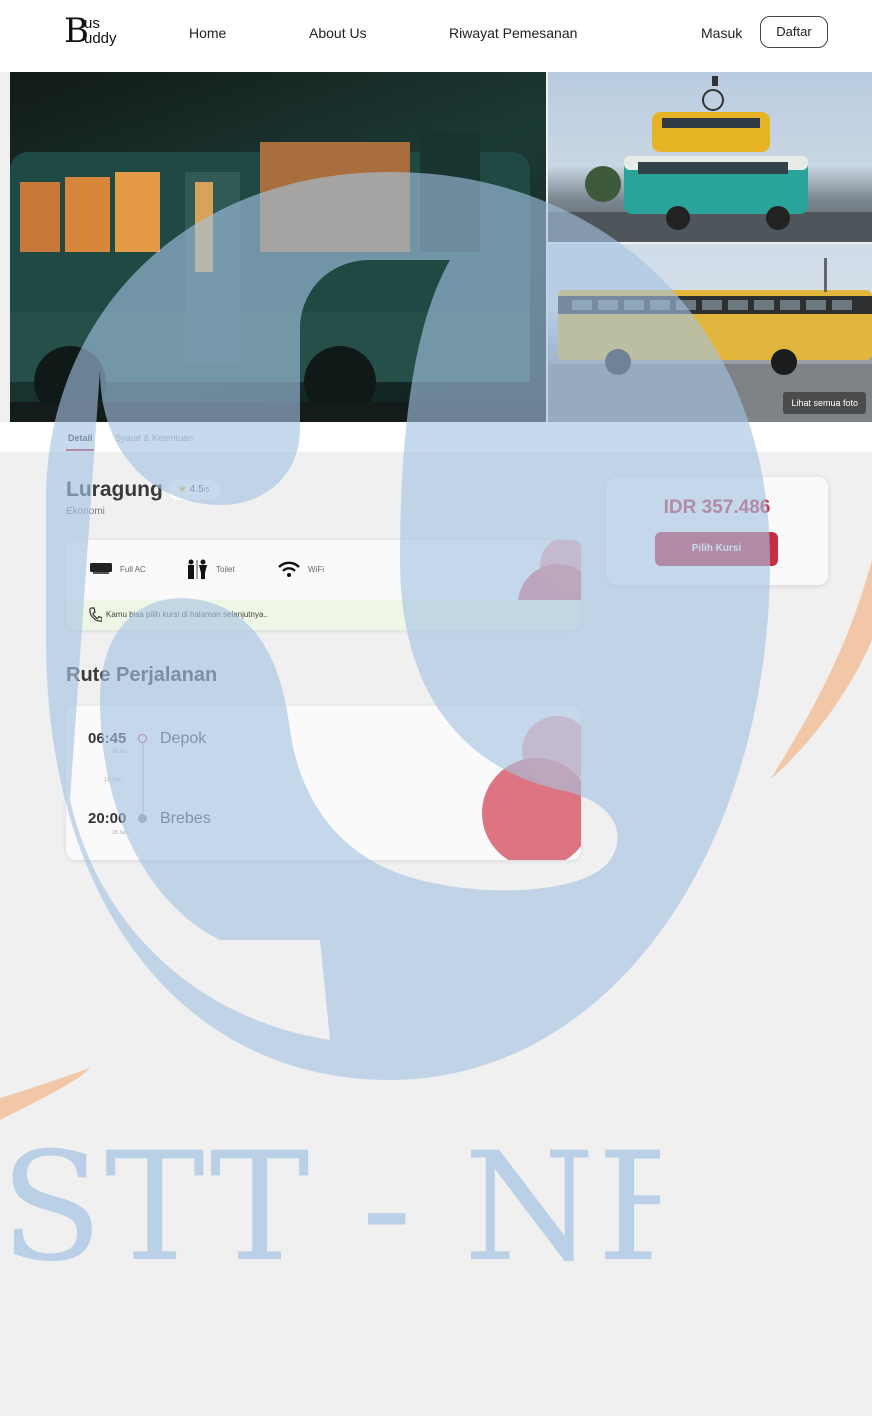 This screenshot has width=872, height=1416. What do you see at coordinates (185, 818) in the screenshot?
I see `arrival-city: Brebes` at bounding box center [185, 818].